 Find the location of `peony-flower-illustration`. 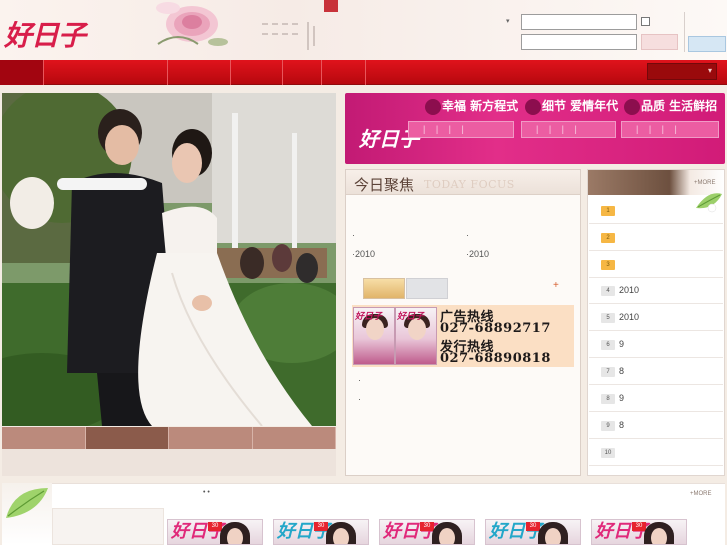

peony-flower-illustration is located at coordinates (192, 24).